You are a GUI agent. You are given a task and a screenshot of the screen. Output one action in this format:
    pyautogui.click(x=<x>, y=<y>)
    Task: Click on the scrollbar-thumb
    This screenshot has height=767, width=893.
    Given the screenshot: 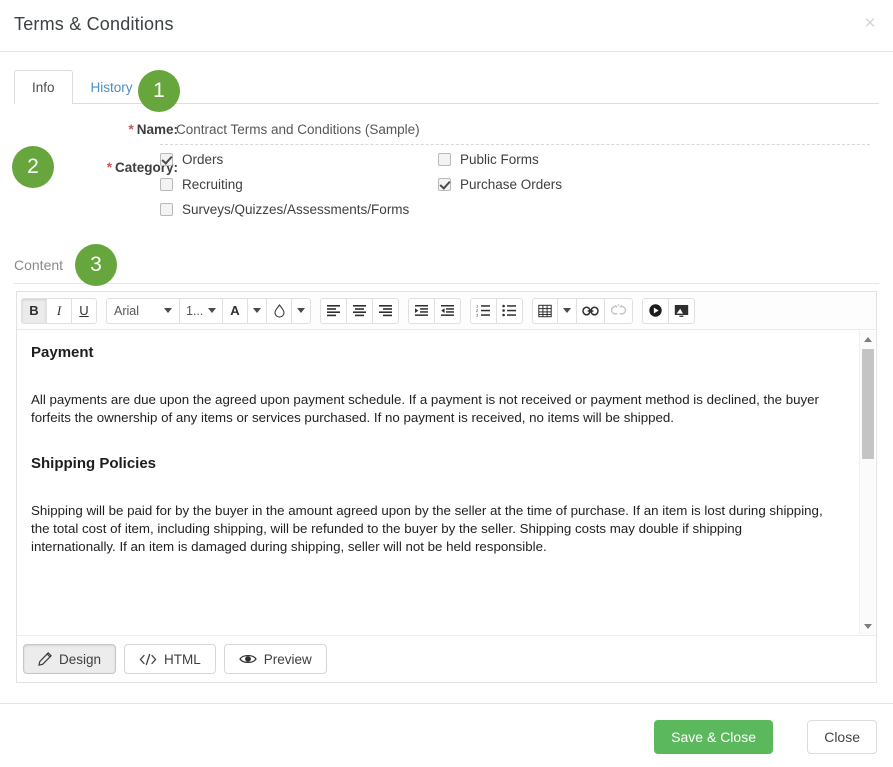 What is the action you would take?
    pyautogui.click(x=868, y=404)
    